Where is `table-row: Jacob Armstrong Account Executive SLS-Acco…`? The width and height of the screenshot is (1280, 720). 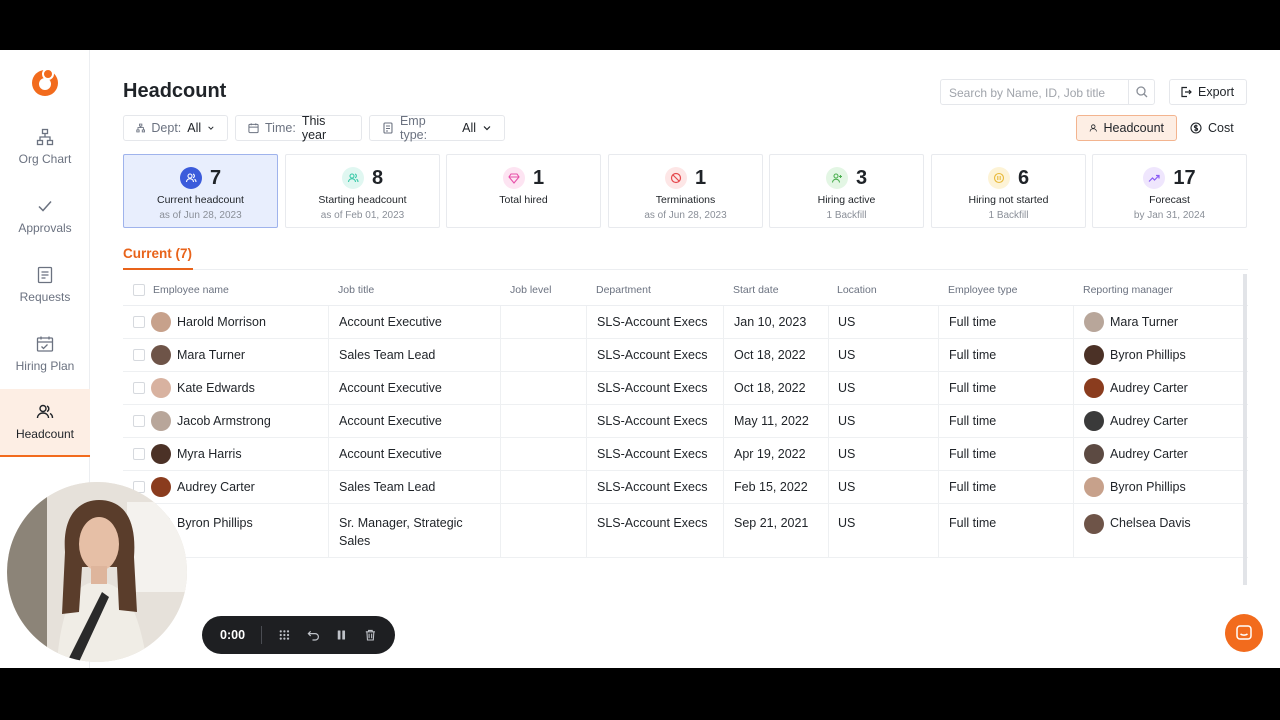 table-row: Jacob Armstrong Account Executive SLS-Acco… is located at coordinates (685, 421).